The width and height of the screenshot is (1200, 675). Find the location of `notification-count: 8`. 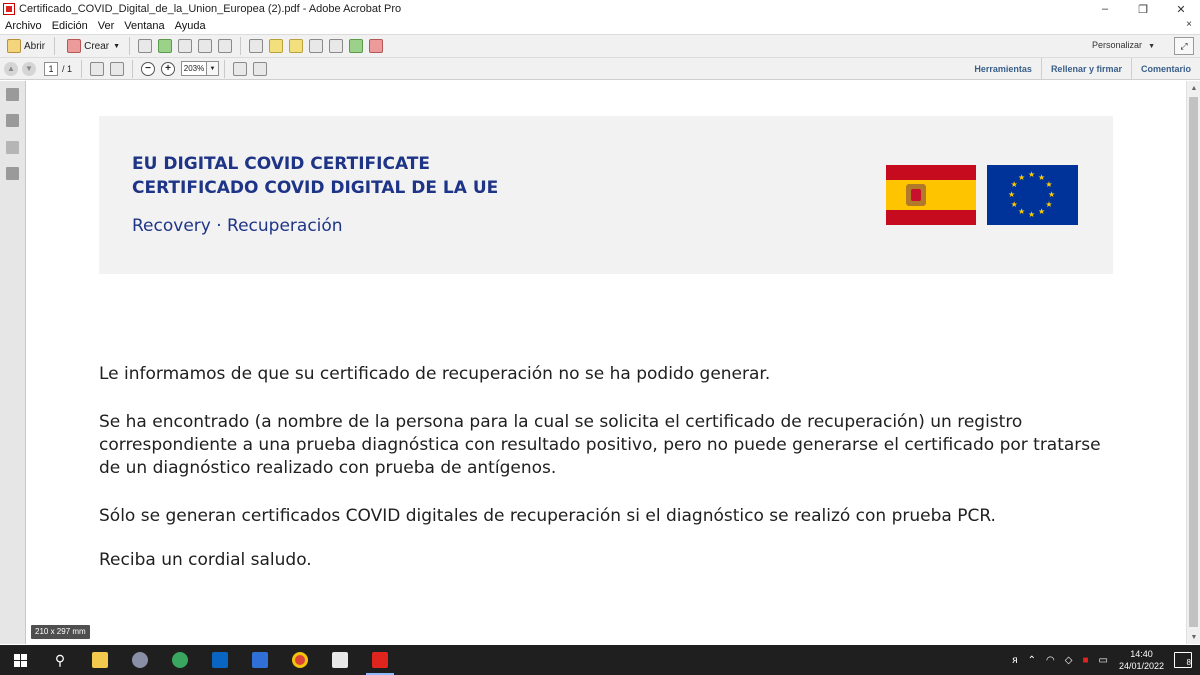

notification-count: 8 is located at coordinates (1188, 662).